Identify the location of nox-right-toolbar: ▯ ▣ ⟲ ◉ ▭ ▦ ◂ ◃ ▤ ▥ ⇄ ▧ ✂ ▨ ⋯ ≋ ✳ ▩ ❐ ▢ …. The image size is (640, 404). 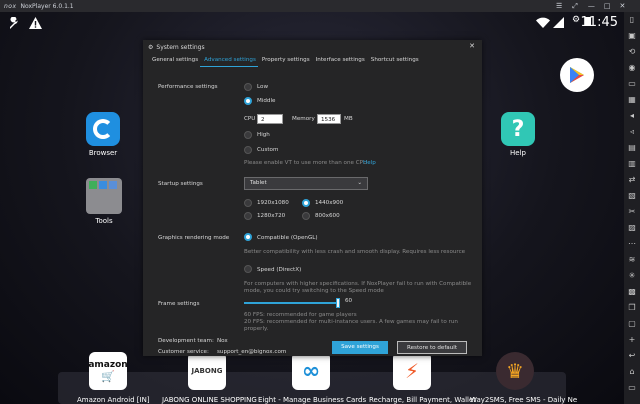
(632, 208).